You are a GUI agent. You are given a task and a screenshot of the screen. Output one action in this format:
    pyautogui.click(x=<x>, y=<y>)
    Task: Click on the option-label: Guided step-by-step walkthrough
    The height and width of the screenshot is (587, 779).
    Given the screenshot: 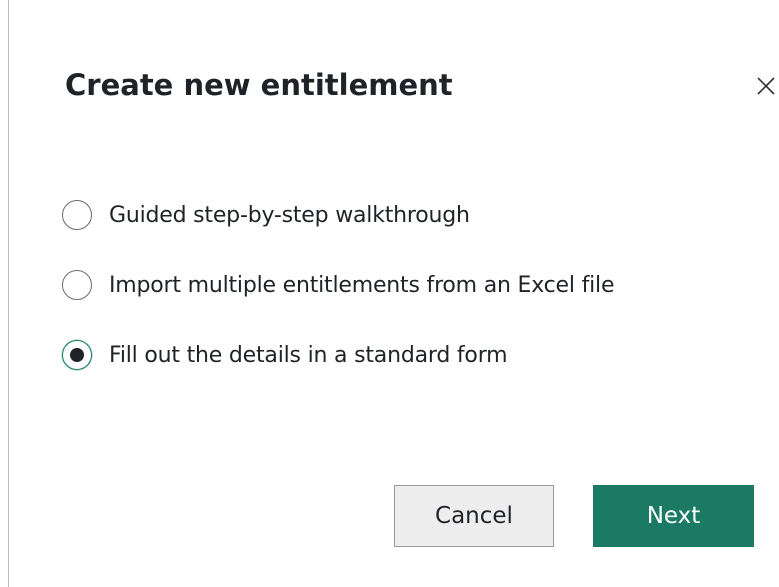 What is the action you would take?
    pyautogui.click(x=289, y=215)
    